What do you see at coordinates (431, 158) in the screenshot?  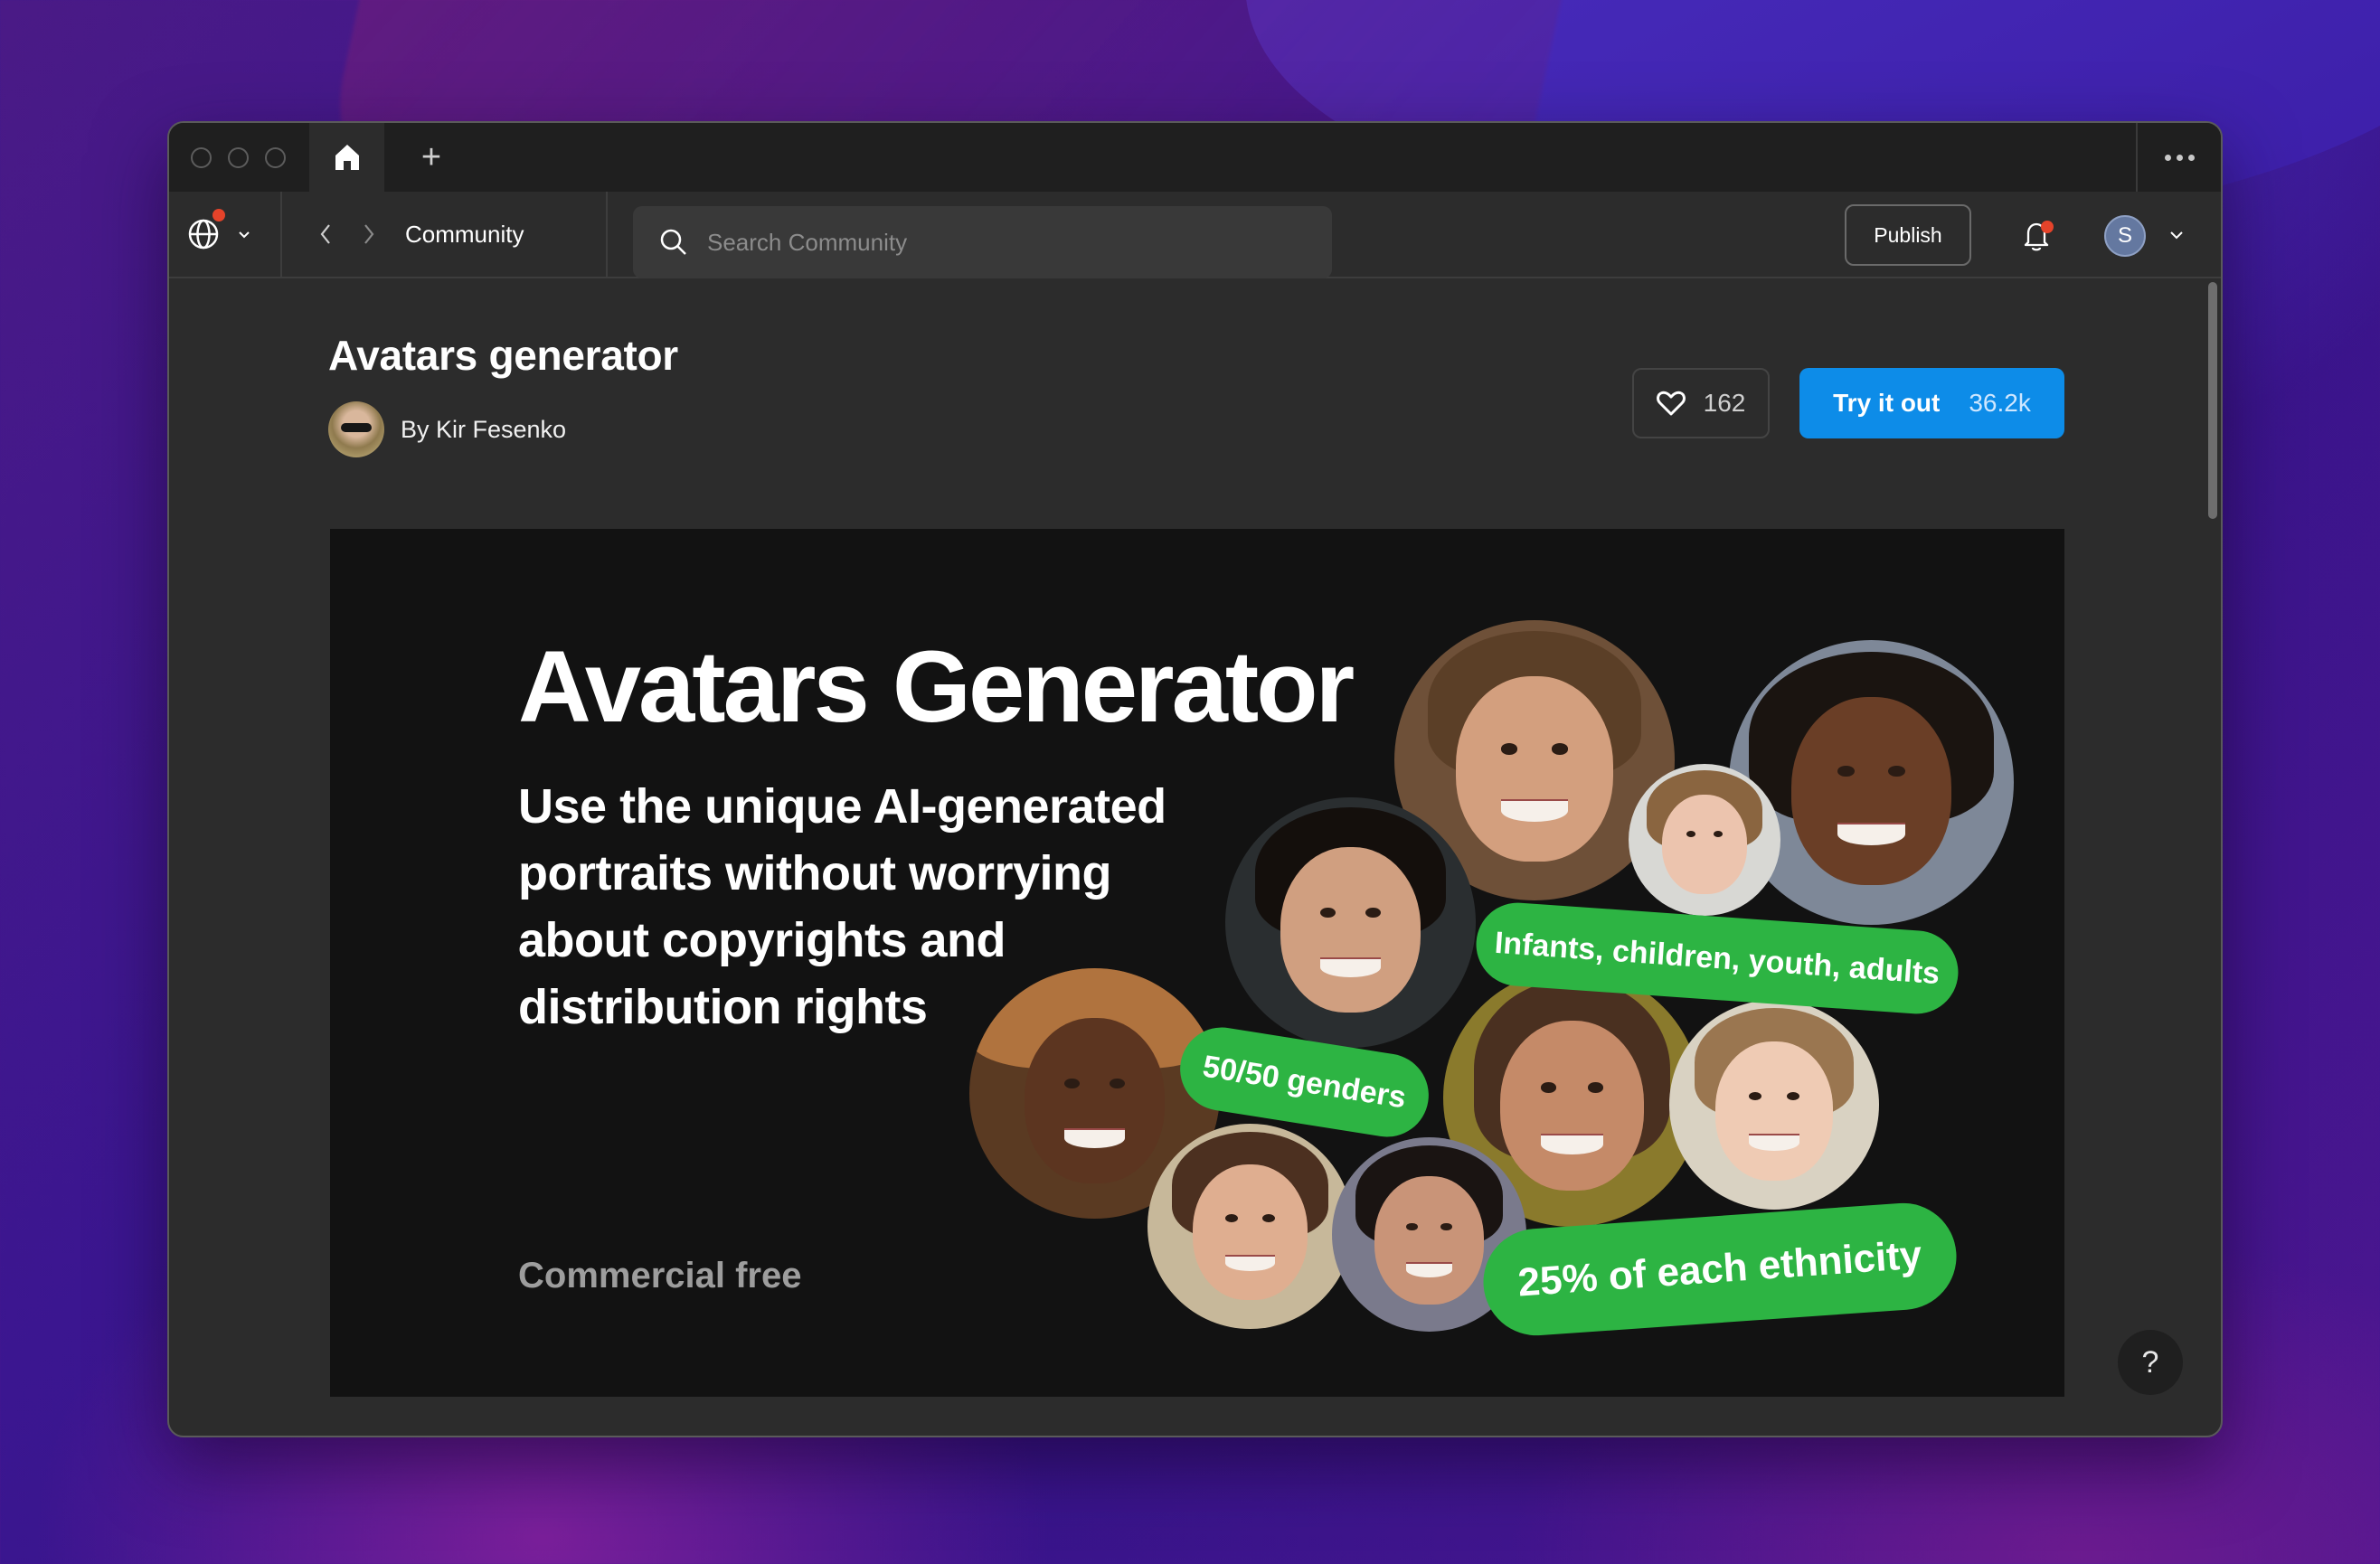 I see `new-tab-button: +` at bounding box center [431, 158].